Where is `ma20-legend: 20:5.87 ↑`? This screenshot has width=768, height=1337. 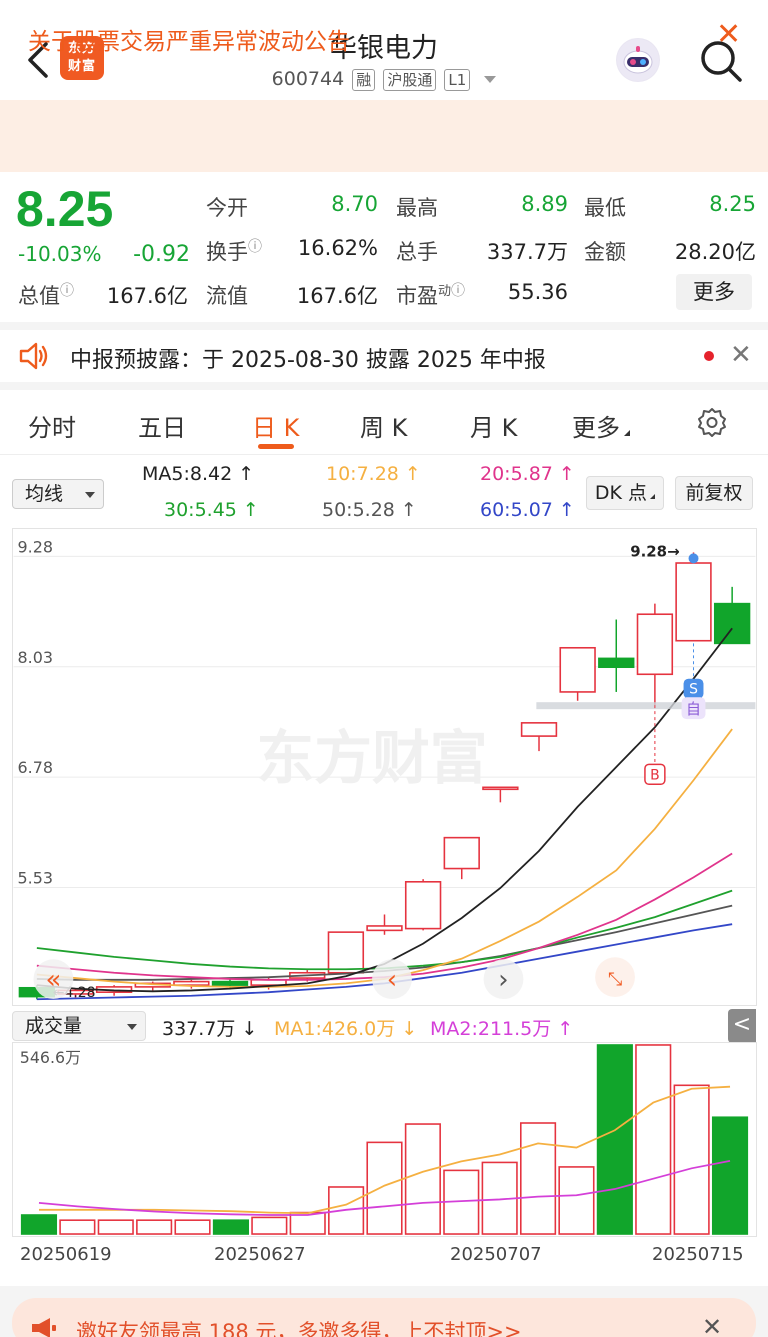
ma20-legend: 20:5.87 ↑ is located at coordinates (527, 474).